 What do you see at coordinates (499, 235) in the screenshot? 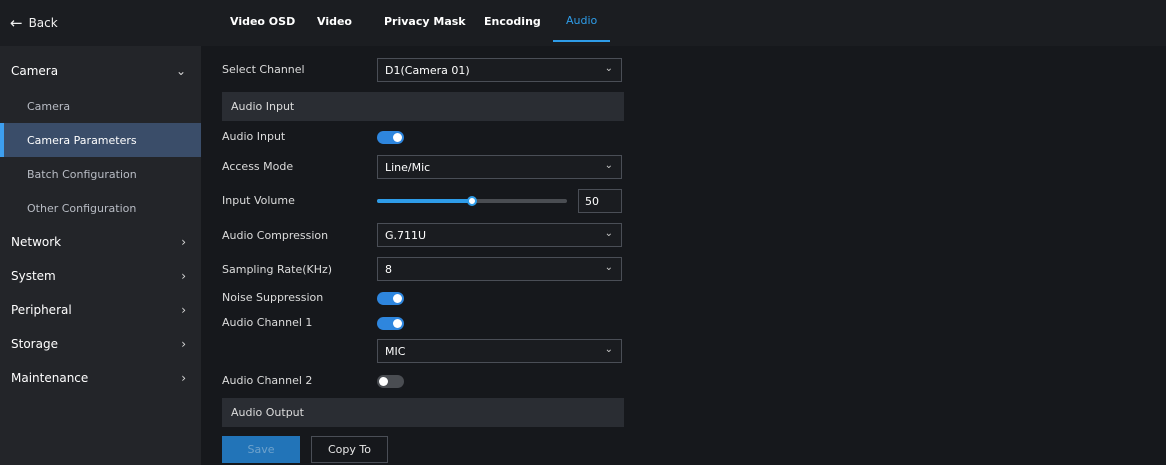
I see `audio-compression-dropdown: G.711U ⌄` at bounding box center [499, 235].